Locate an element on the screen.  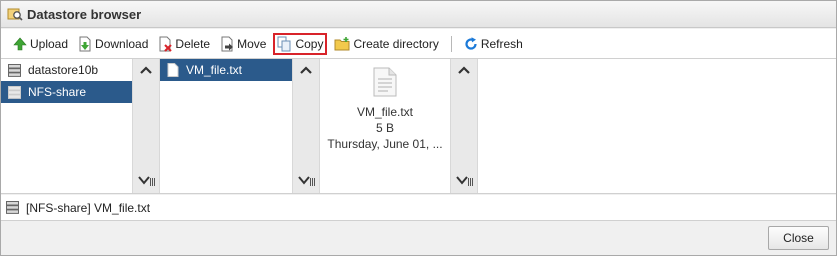
datastore-item-nfs-share: NFS-share is located at coordinates (66, 92).